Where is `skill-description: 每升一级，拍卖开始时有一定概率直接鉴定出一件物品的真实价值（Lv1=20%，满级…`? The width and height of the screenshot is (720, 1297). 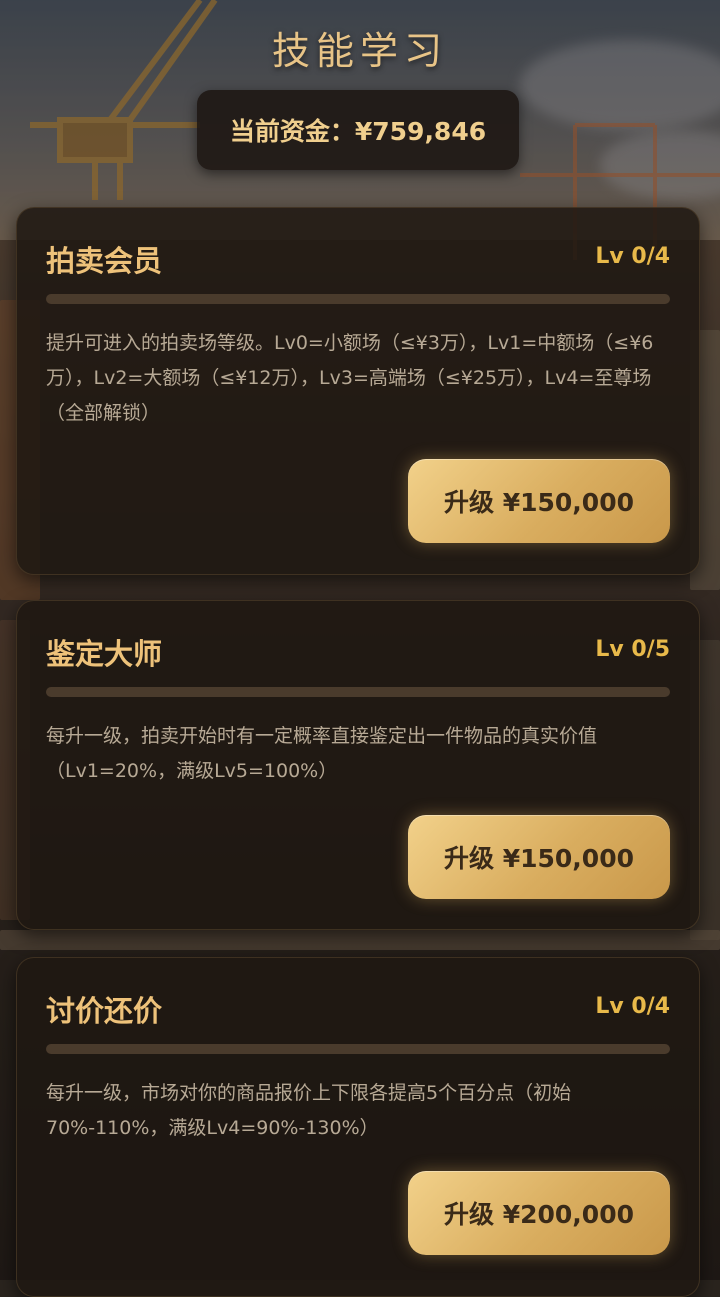 skill-description: 每升一级，拍卖开始时有一定概率直接鉴定出一件物品的真实价值（Lv1=20%，满级… is located at coordinates (322, 753).